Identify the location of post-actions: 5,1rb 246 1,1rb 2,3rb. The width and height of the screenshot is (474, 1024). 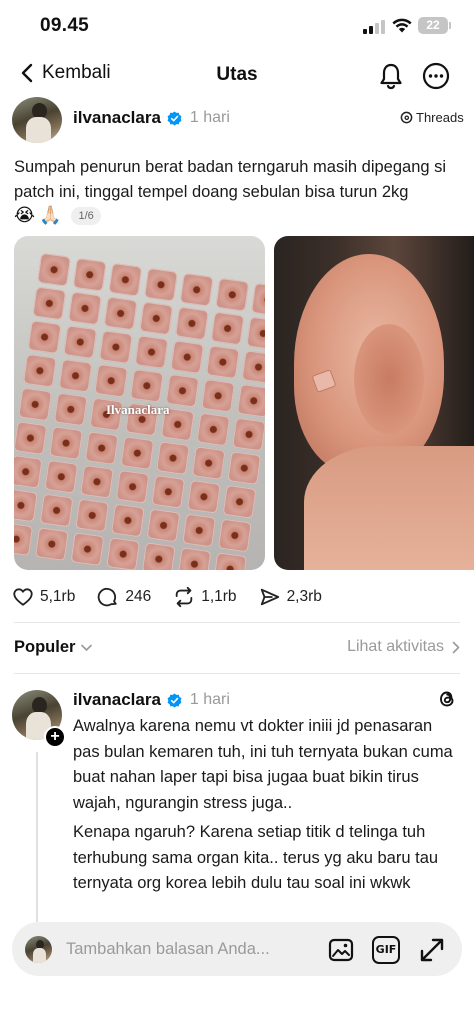
(178, 597).